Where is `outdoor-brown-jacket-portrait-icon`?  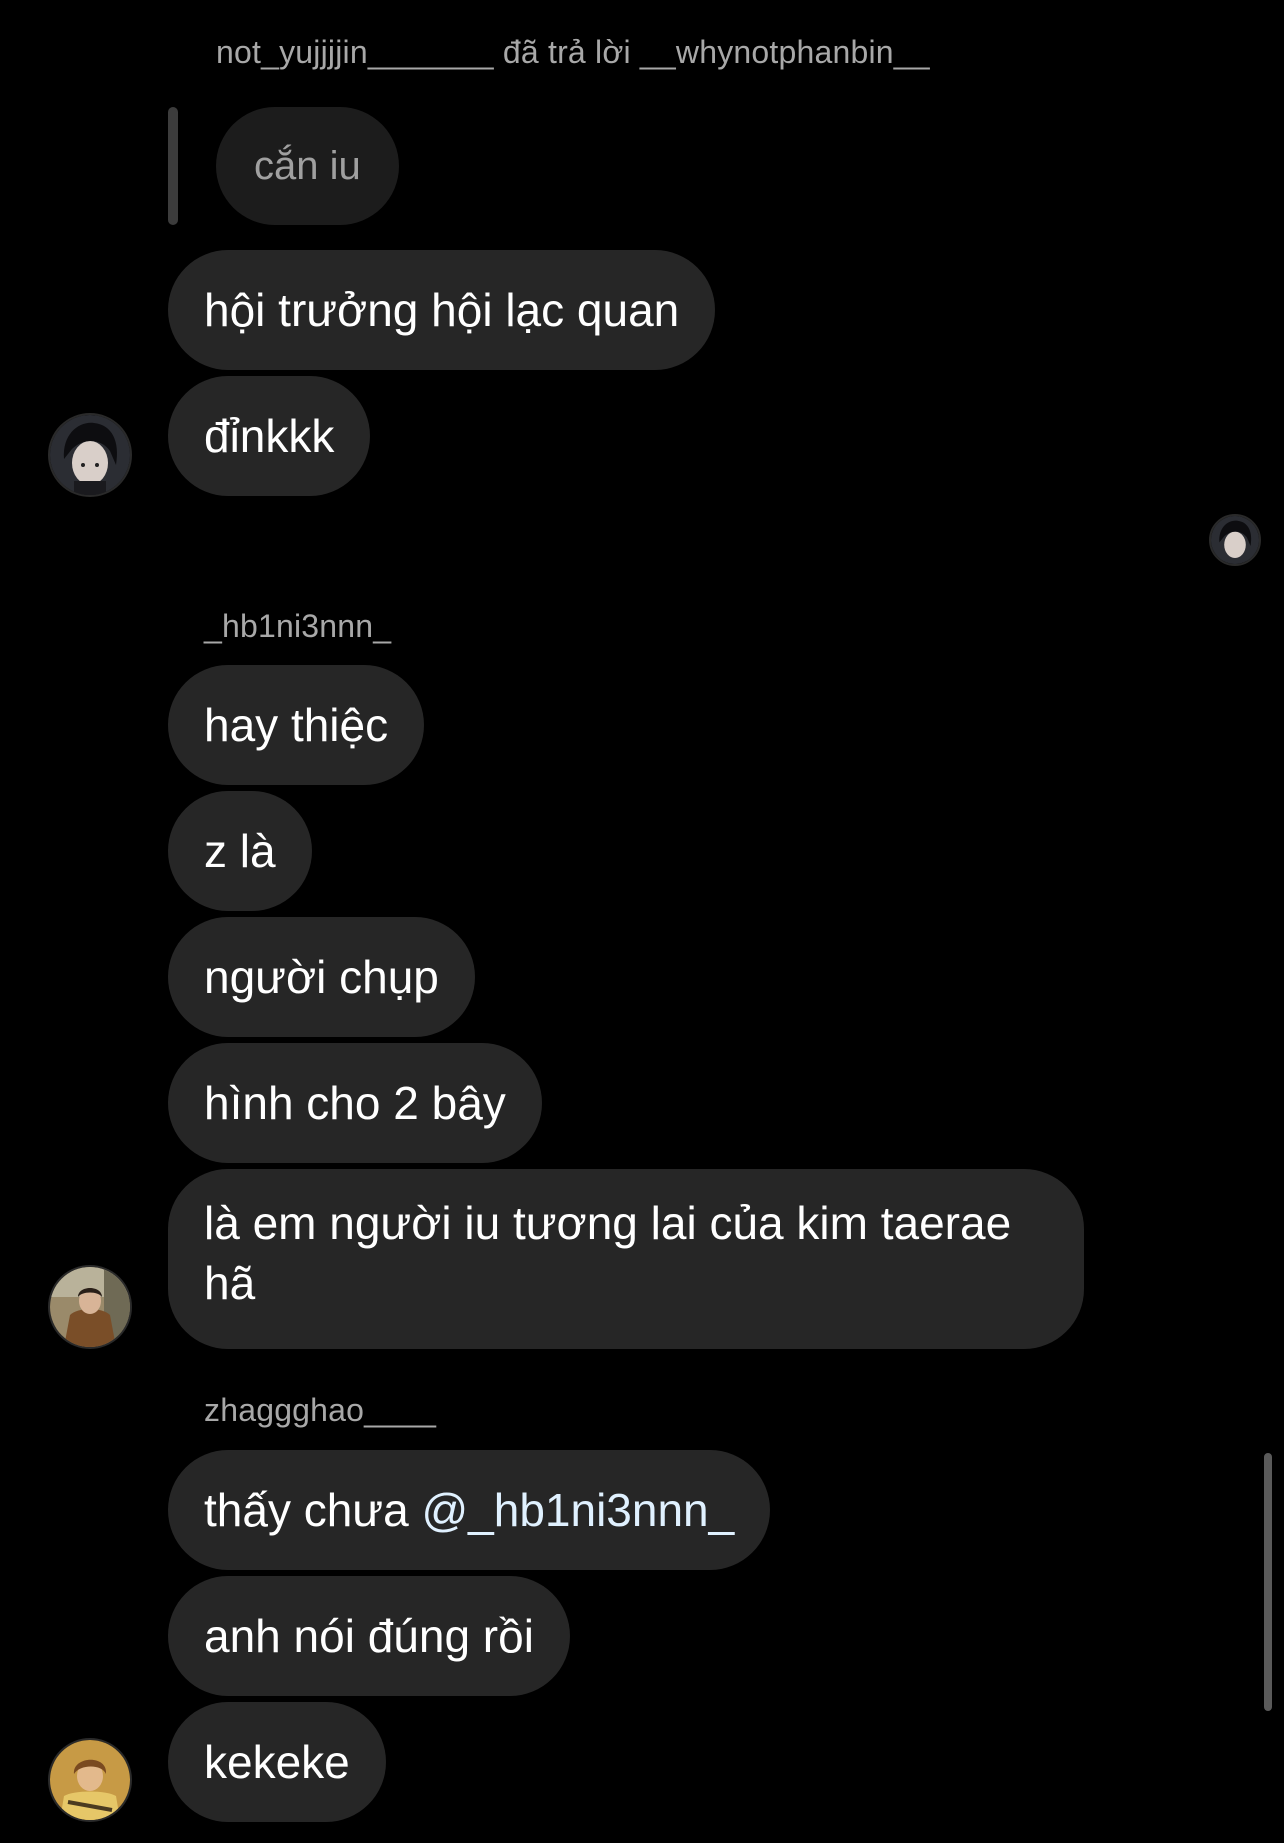 outdoor-brown-jacket-portrait-icon is located at coordinates (90, 1307).